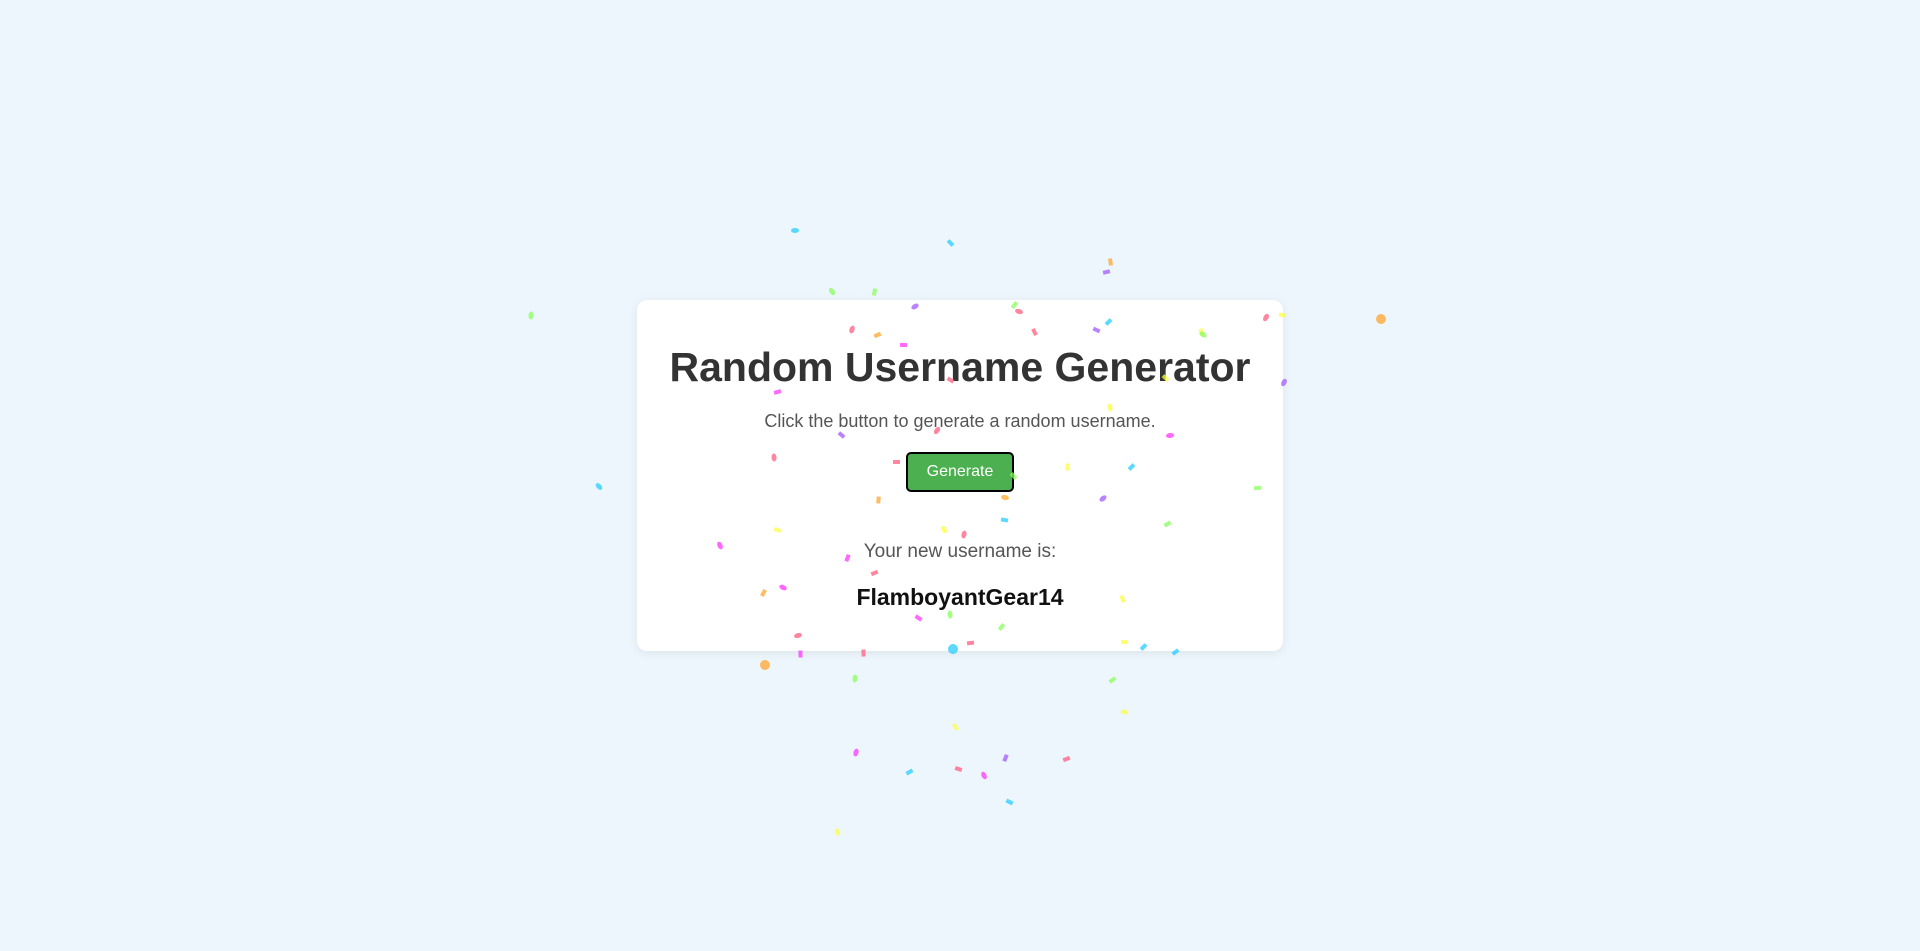  What do you see at coordinates (960, 551) in the screenshot?
I see `result-label: Your new username is:` at bounding box center [960, 551].